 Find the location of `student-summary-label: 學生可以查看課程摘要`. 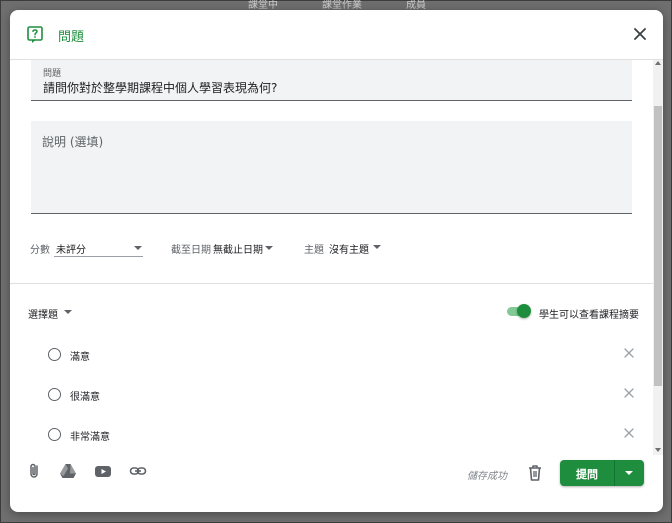

student-summary-label: 學生可以查看課程摘要 is located at coordinates (589, 315).